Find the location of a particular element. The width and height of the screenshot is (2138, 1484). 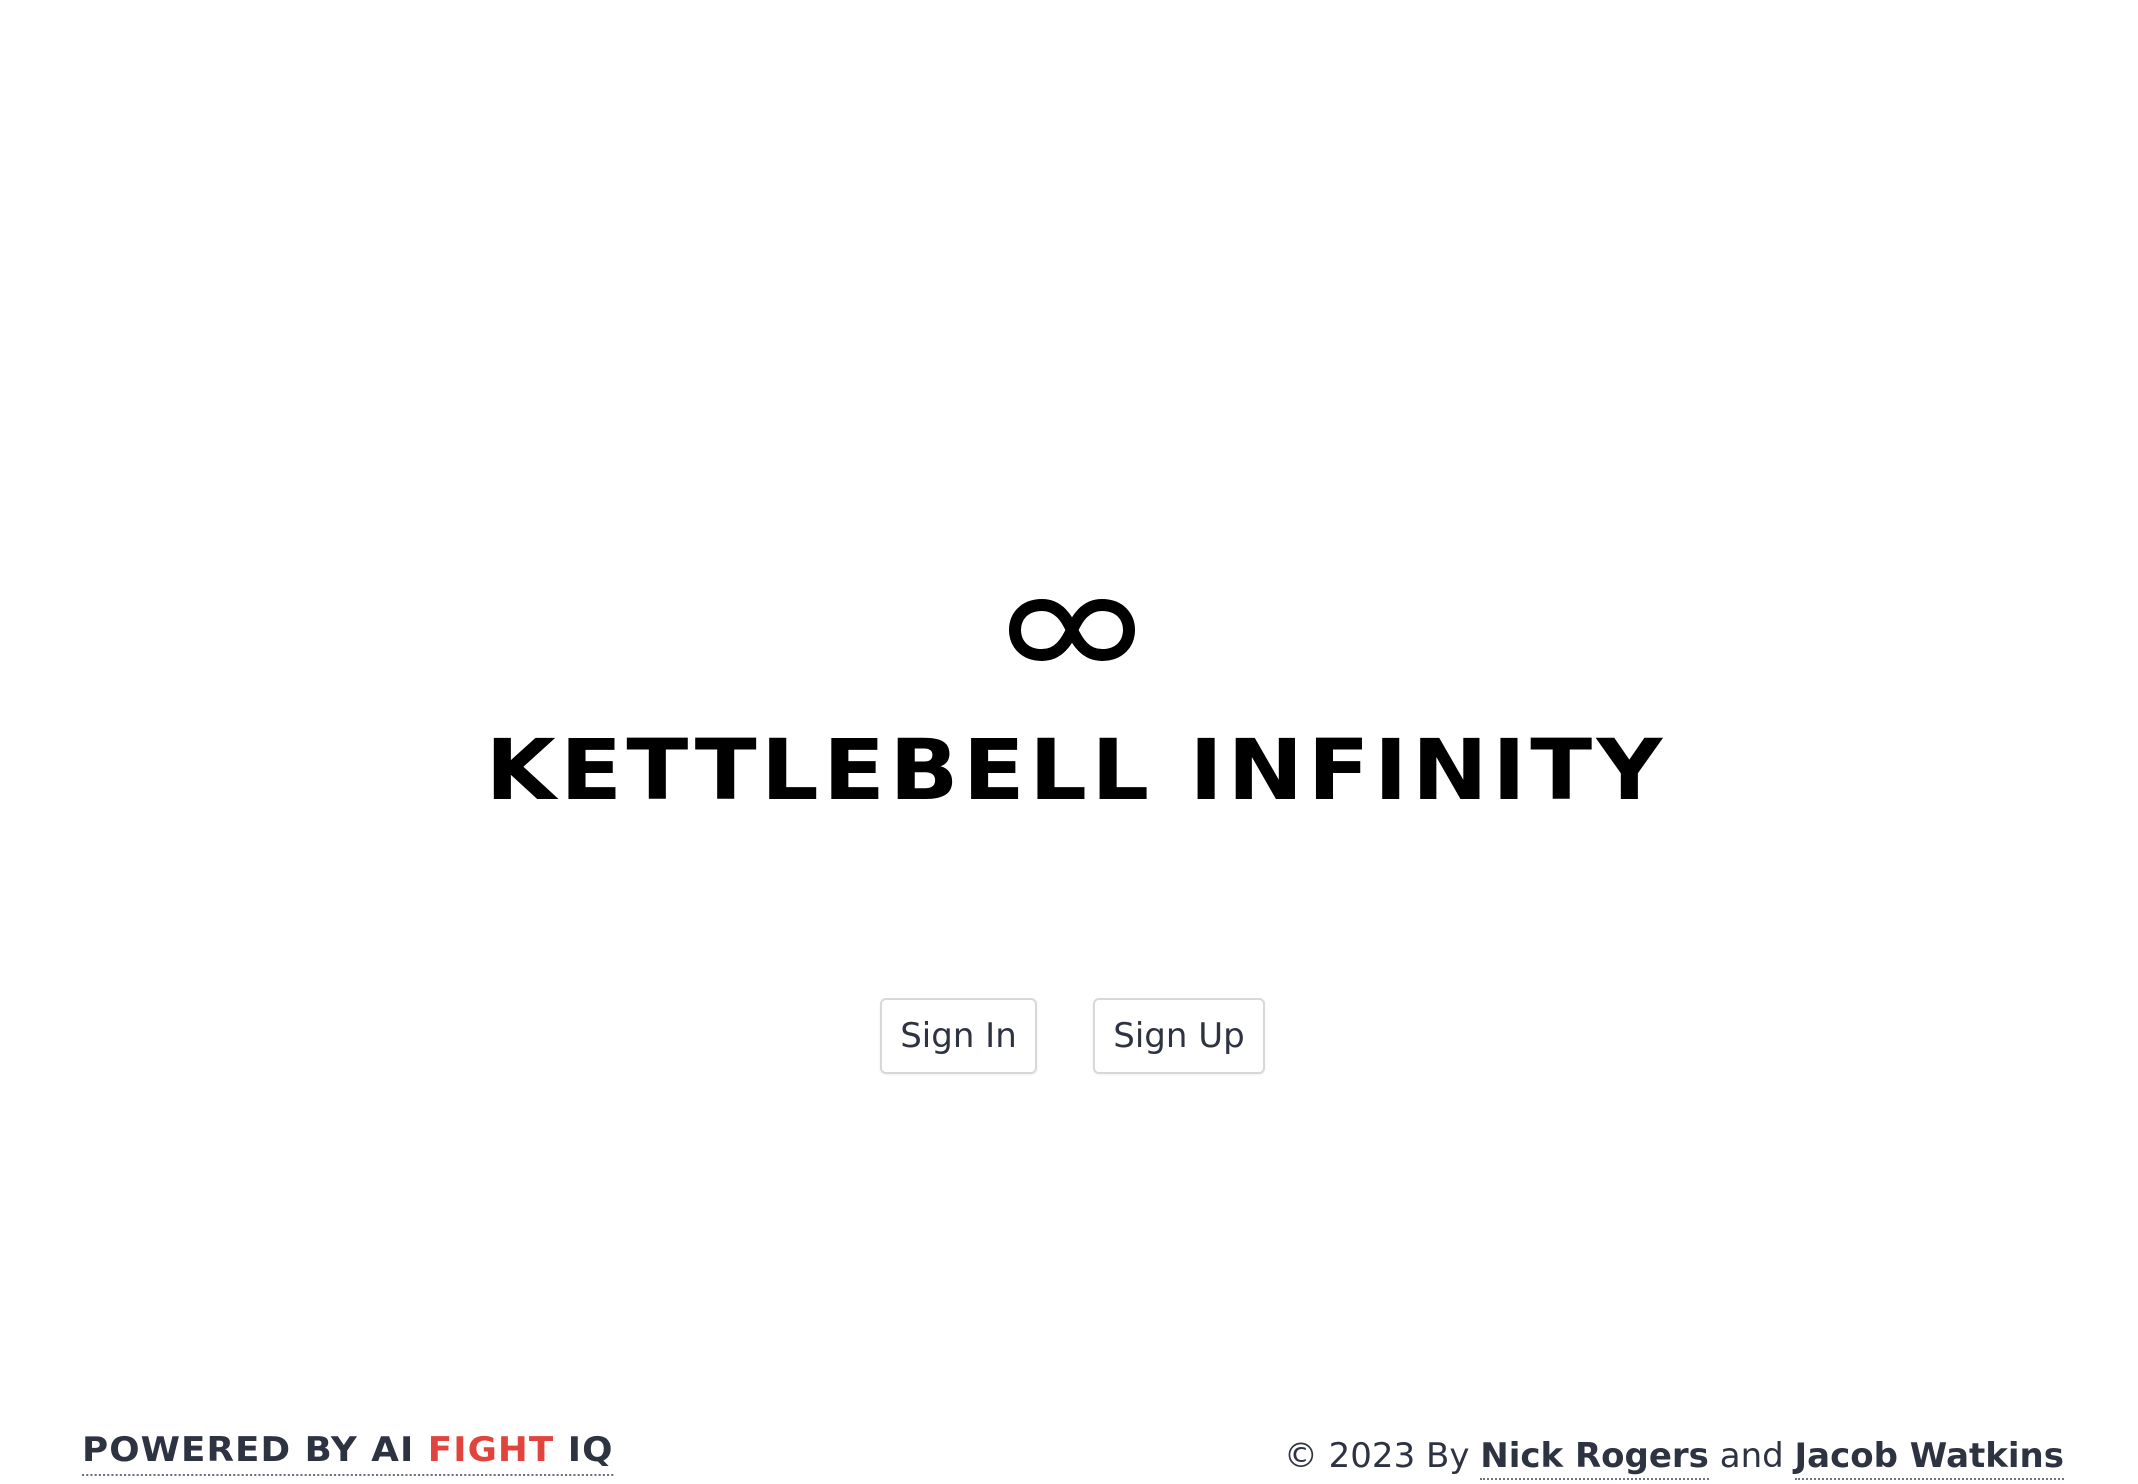

copyright-notice: © 2023 By Nick Rogers and Jacob Watkins is located at coordinates (1674, 1456).